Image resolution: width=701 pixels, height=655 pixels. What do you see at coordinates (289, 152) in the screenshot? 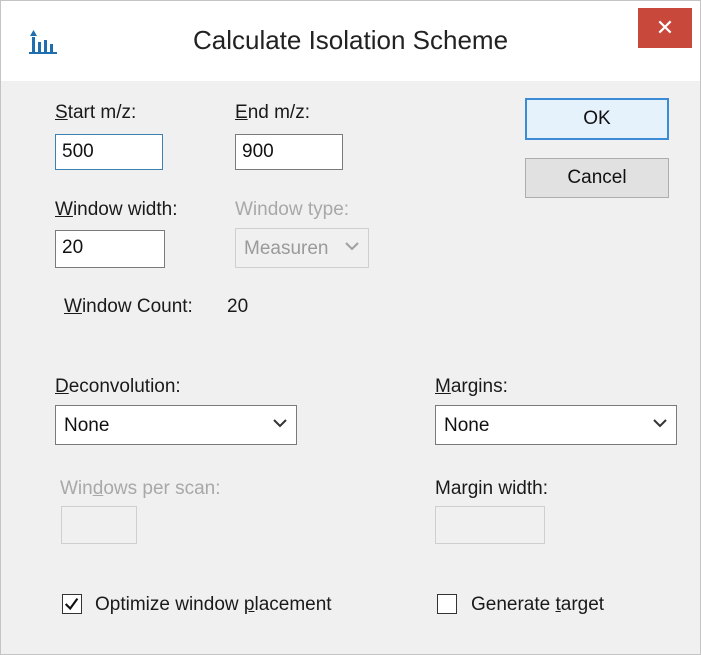
I see `end-mz-input: 900` at bounding box center [289, 152].